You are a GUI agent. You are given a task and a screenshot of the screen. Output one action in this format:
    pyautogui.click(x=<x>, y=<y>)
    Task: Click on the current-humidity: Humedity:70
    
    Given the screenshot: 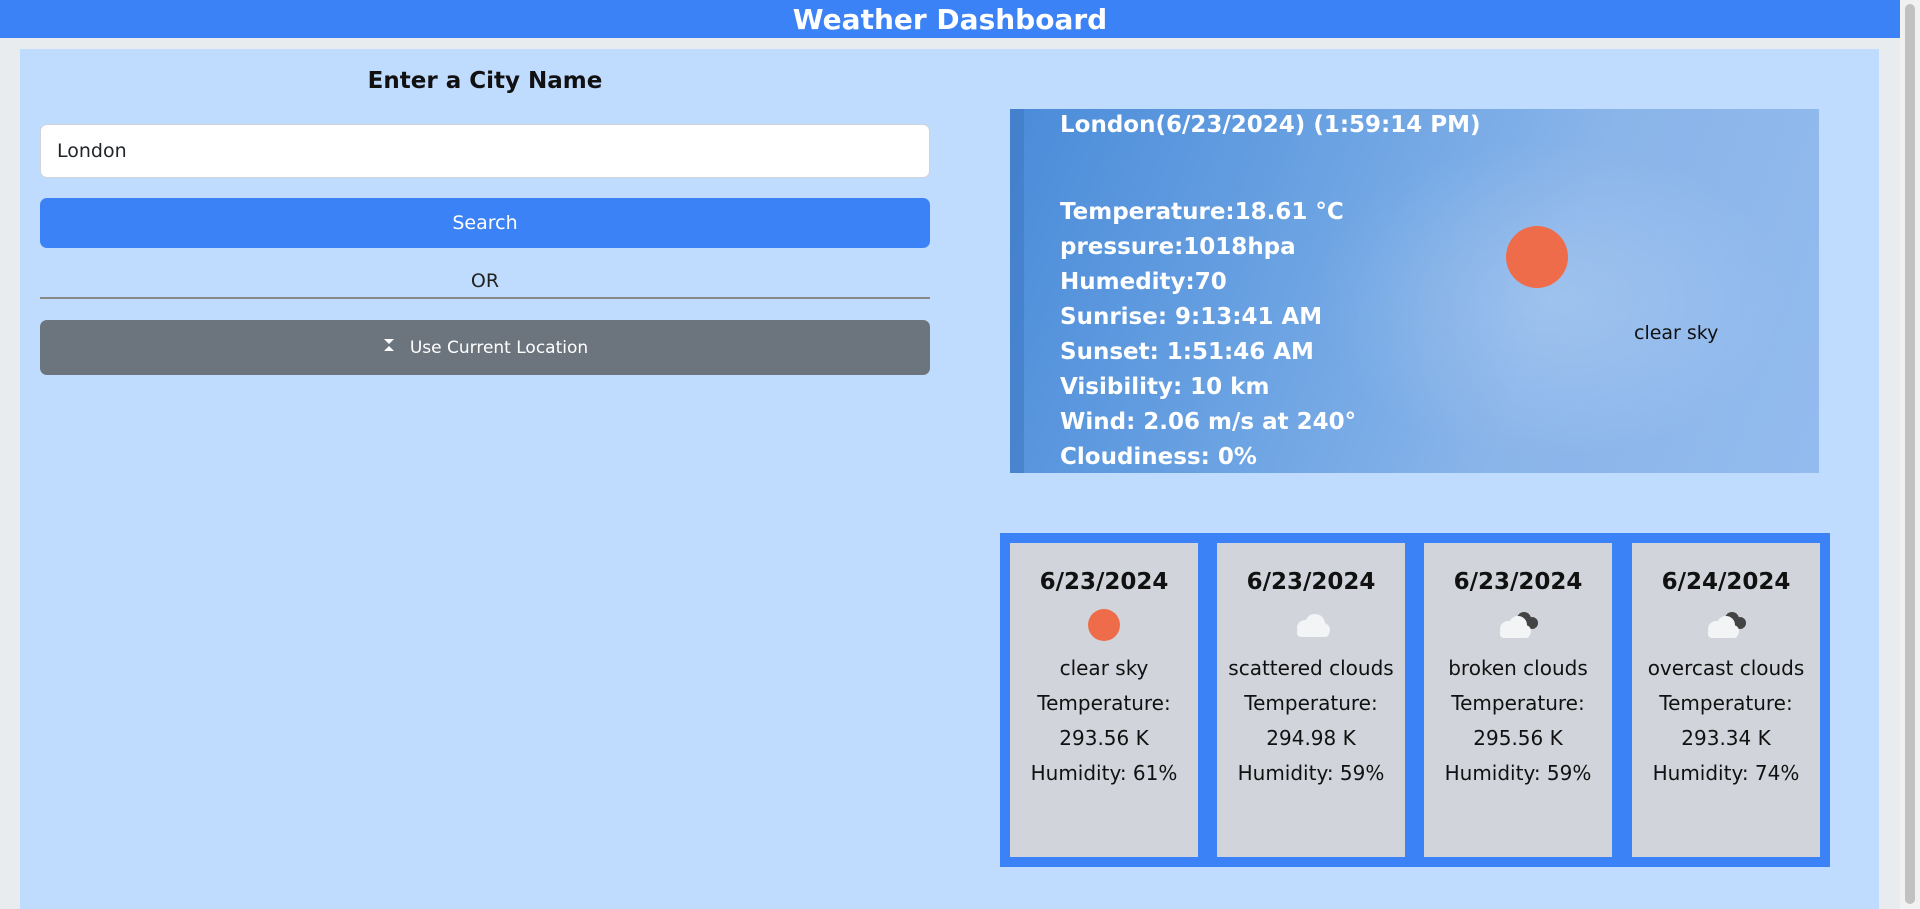 What is the action you would take?
    pyautogui.click(x=1143, y=282)
    